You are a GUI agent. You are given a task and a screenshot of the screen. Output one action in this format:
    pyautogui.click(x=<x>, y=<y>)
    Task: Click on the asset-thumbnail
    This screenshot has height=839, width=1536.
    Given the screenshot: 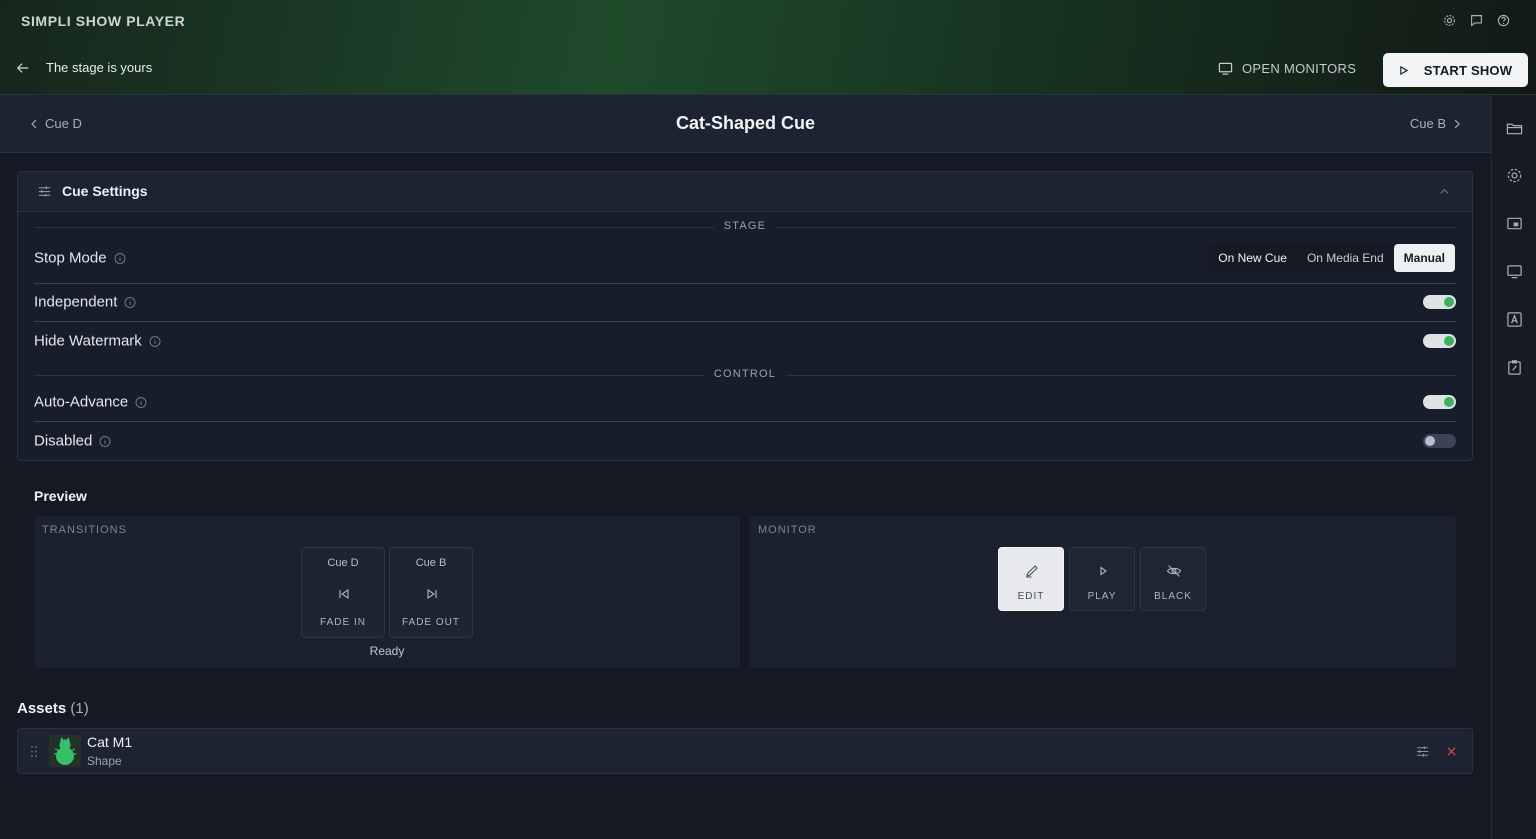 What is the action you would take?
    pyautogui.click(x=65, y=751)
    